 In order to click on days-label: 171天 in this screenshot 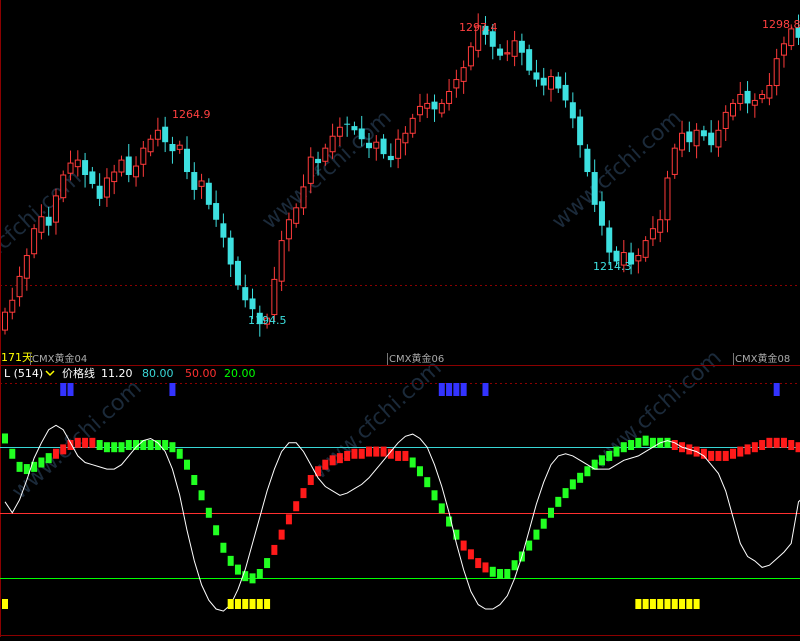, I will do `click(17, 357)`.